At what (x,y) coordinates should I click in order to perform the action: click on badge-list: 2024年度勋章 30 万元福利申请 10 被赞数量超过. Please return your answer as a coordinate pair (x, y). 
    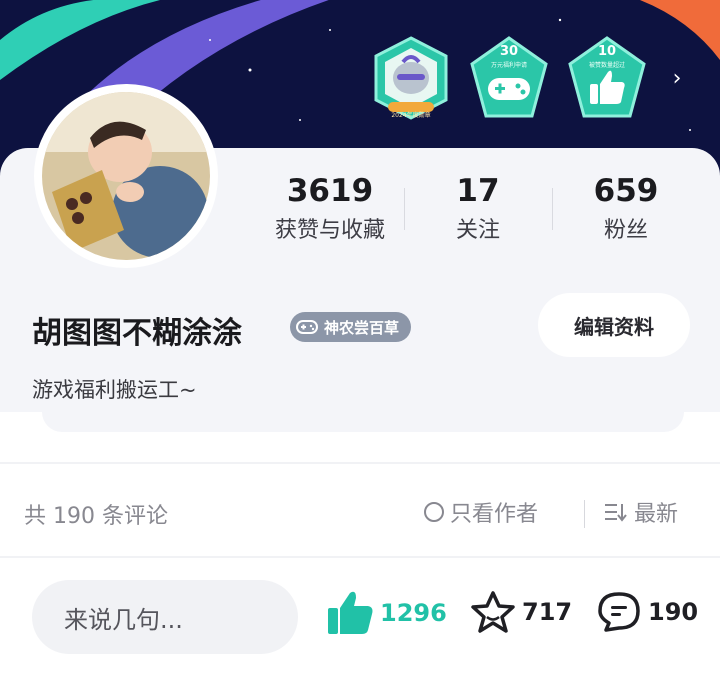
    Looking at the image, I should click on (509, 78).